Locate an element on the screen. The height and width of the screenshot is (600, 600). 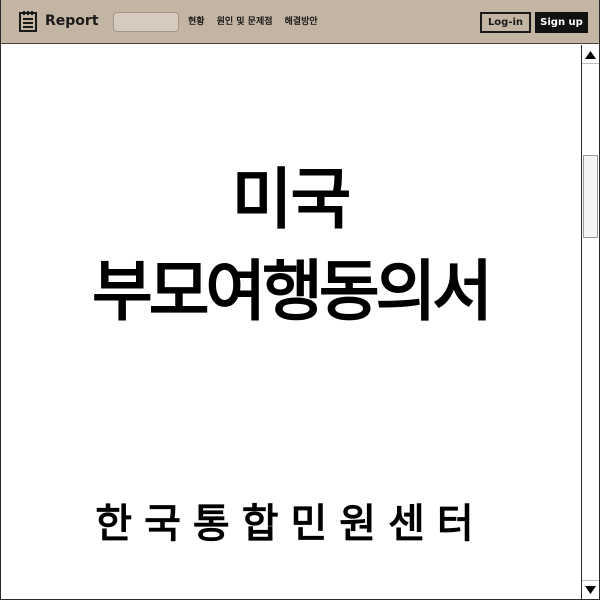
scroll-thumb is located at coordinates (590, 196).